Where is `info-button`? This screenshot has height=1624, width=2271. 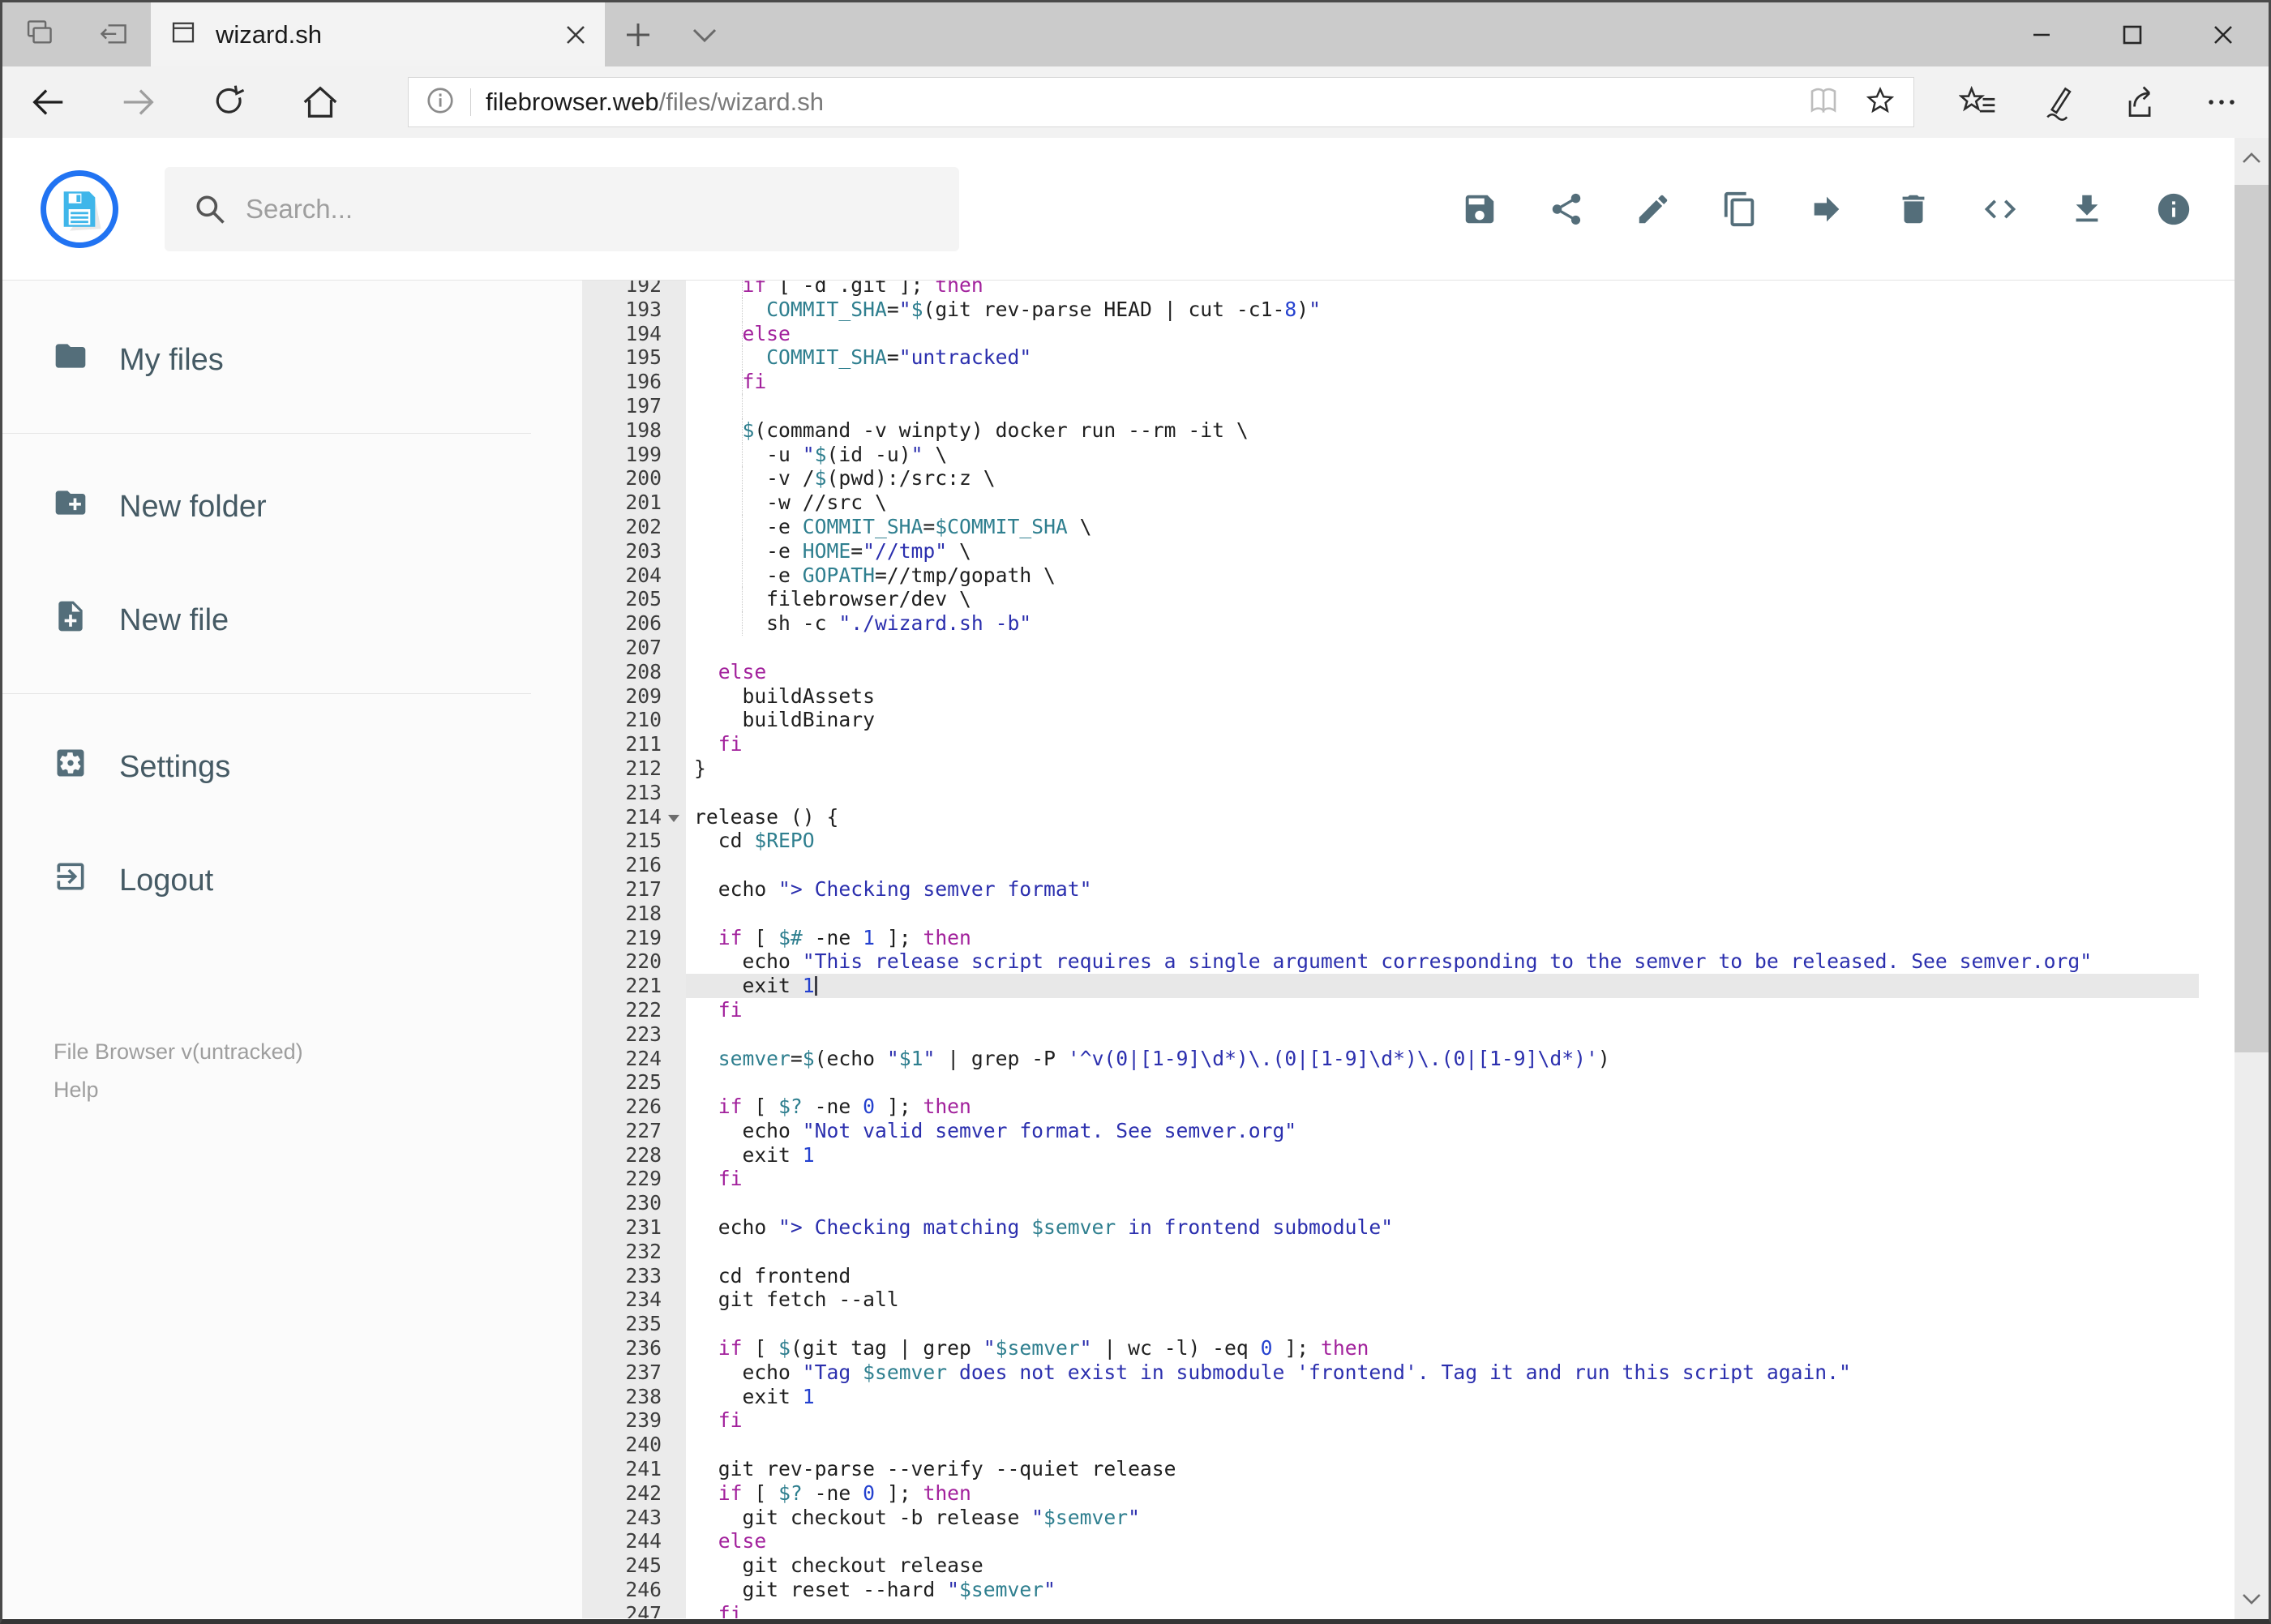
info-button is located at coordinates (2173, 210).